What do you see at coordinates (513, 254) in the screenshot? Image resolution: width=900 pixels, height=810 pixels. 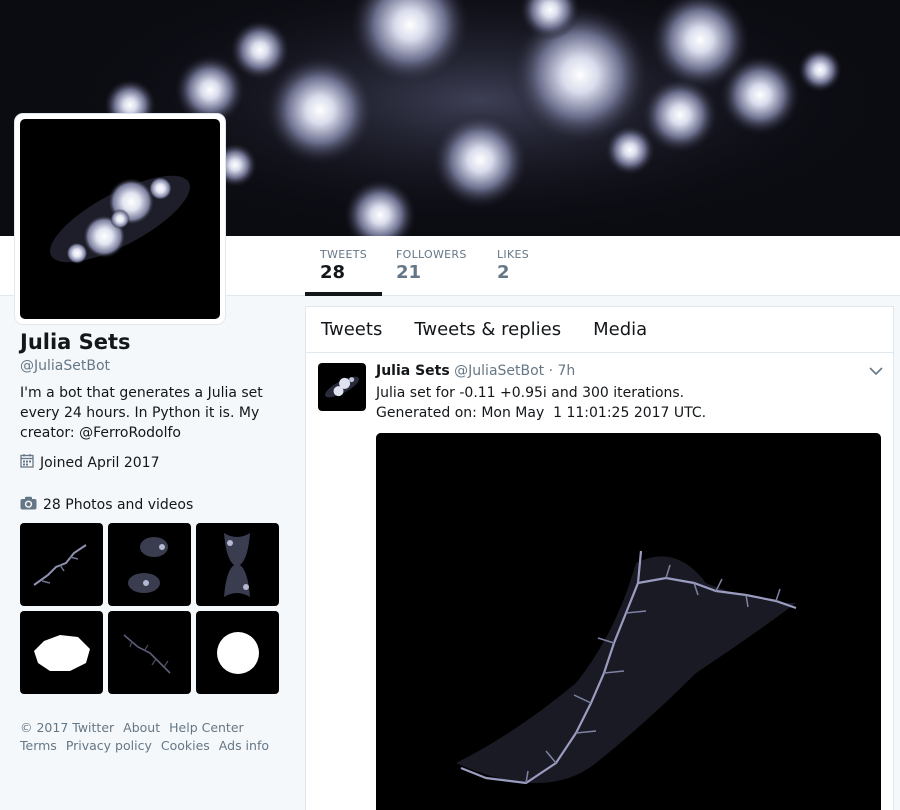 I see `stat-label: LIKES` at bounding box center [513, 254].